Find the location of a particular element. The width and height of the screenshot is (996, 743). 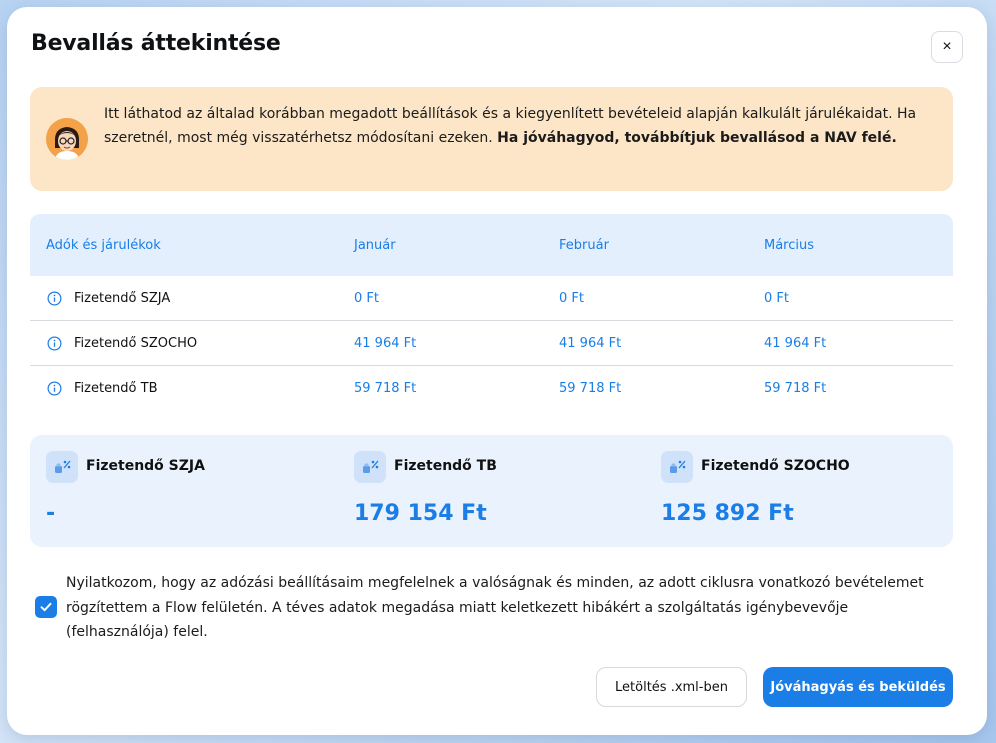

header-february: Február is located at coordinates (584, 245).